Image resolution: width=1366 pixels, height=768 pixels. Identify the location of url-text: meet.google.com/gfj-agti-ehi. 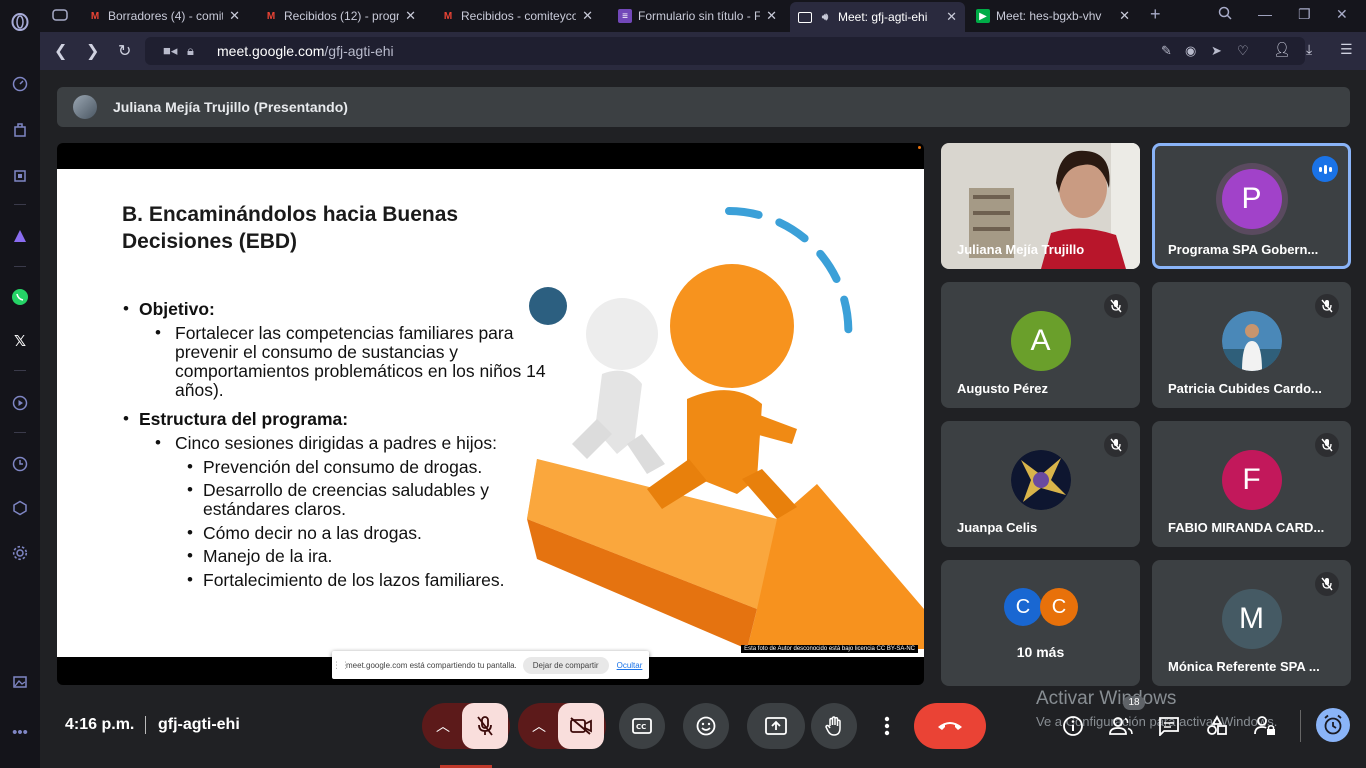
(305, 51).